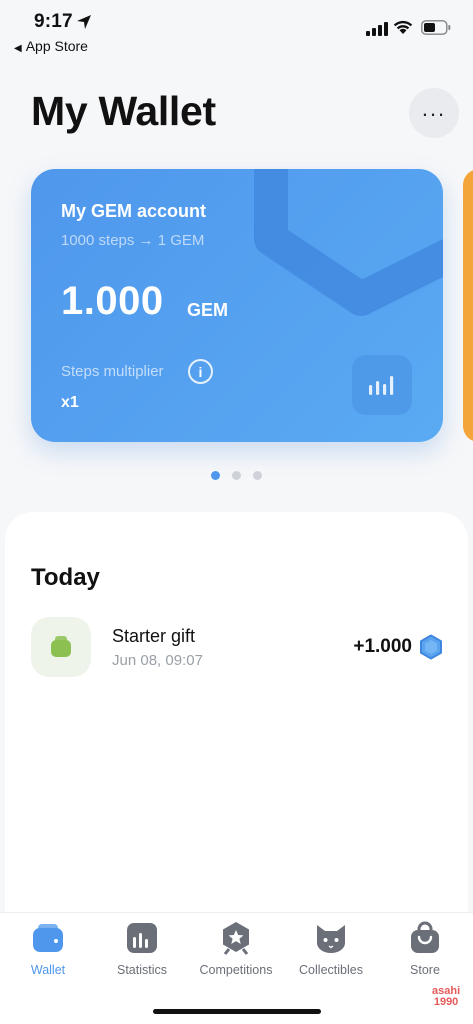  Describe the element at coordinates (238, 647) in the screenshot. I see `transaction-row: Starter gift Jun 08, 09:07 +1.000` at that location.